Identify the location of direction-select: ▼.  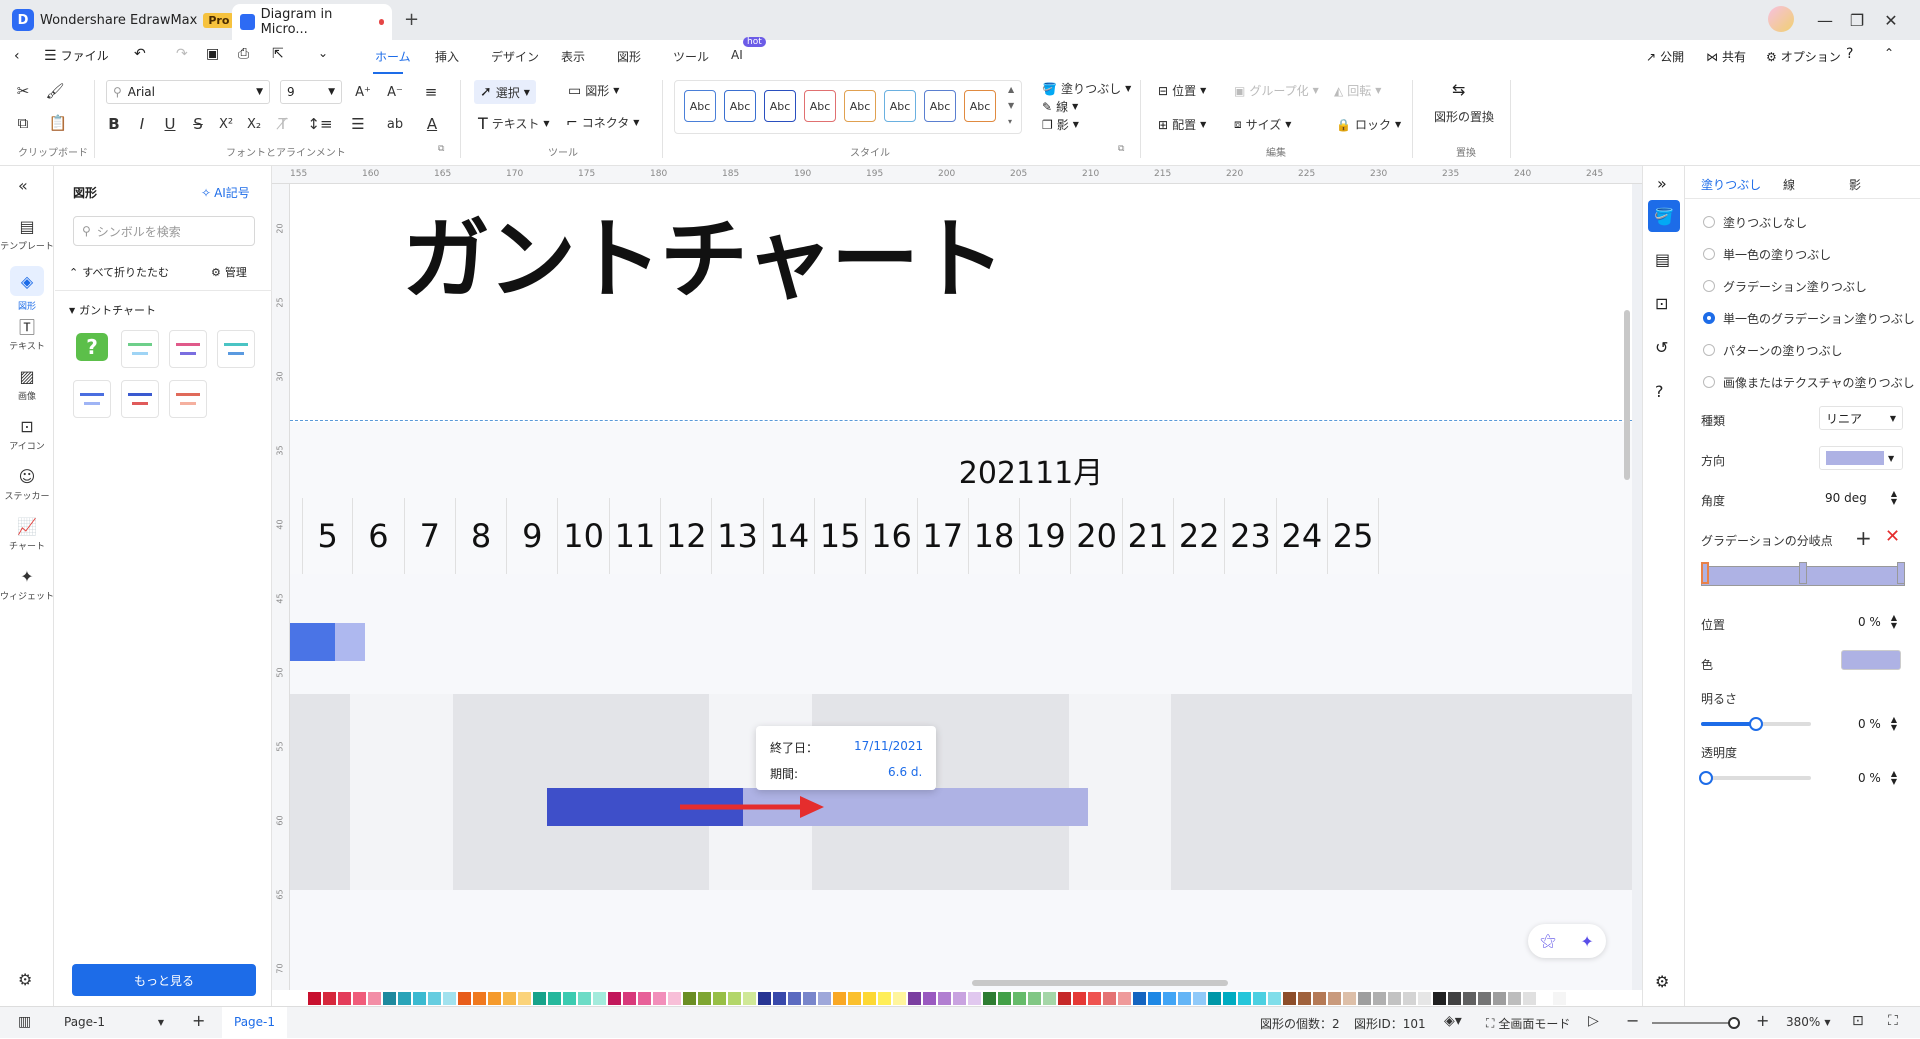
(1861, 458).